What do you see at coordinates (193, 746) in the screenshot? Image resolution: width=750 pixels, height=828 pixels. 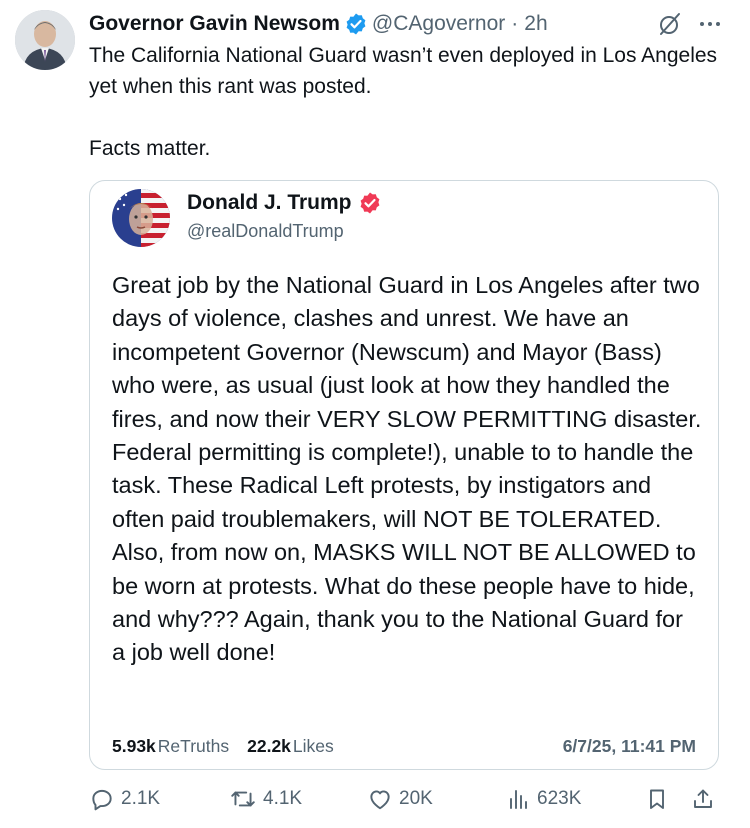 I see `retruths-label: ReTruths` at bounding box center [193, 746].